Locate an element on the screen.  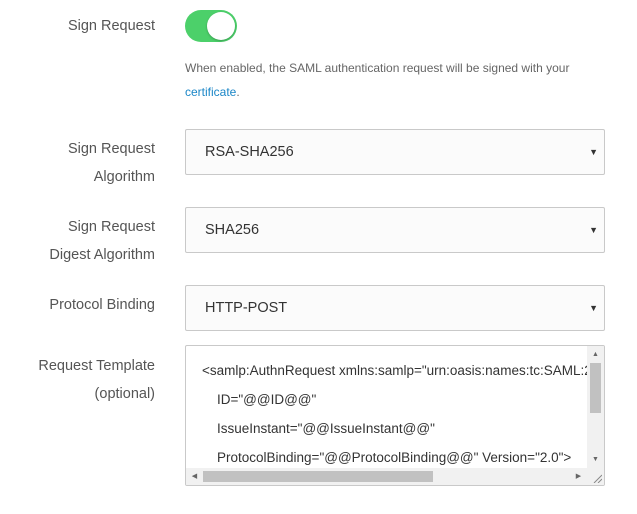
digest-algorithm-label-line2: Digest Algorithm is located at coordinates (102, 255).